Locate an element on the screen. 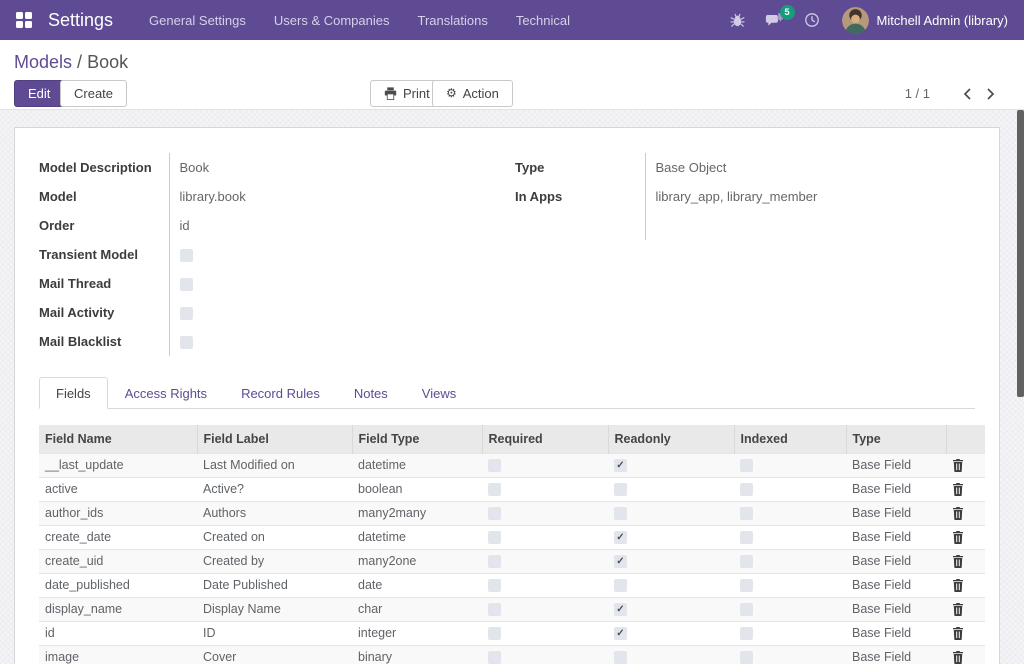 The width and height of the screenshot is (1024, 664). tab-fields: Fields is located at coordinates (73, 393).